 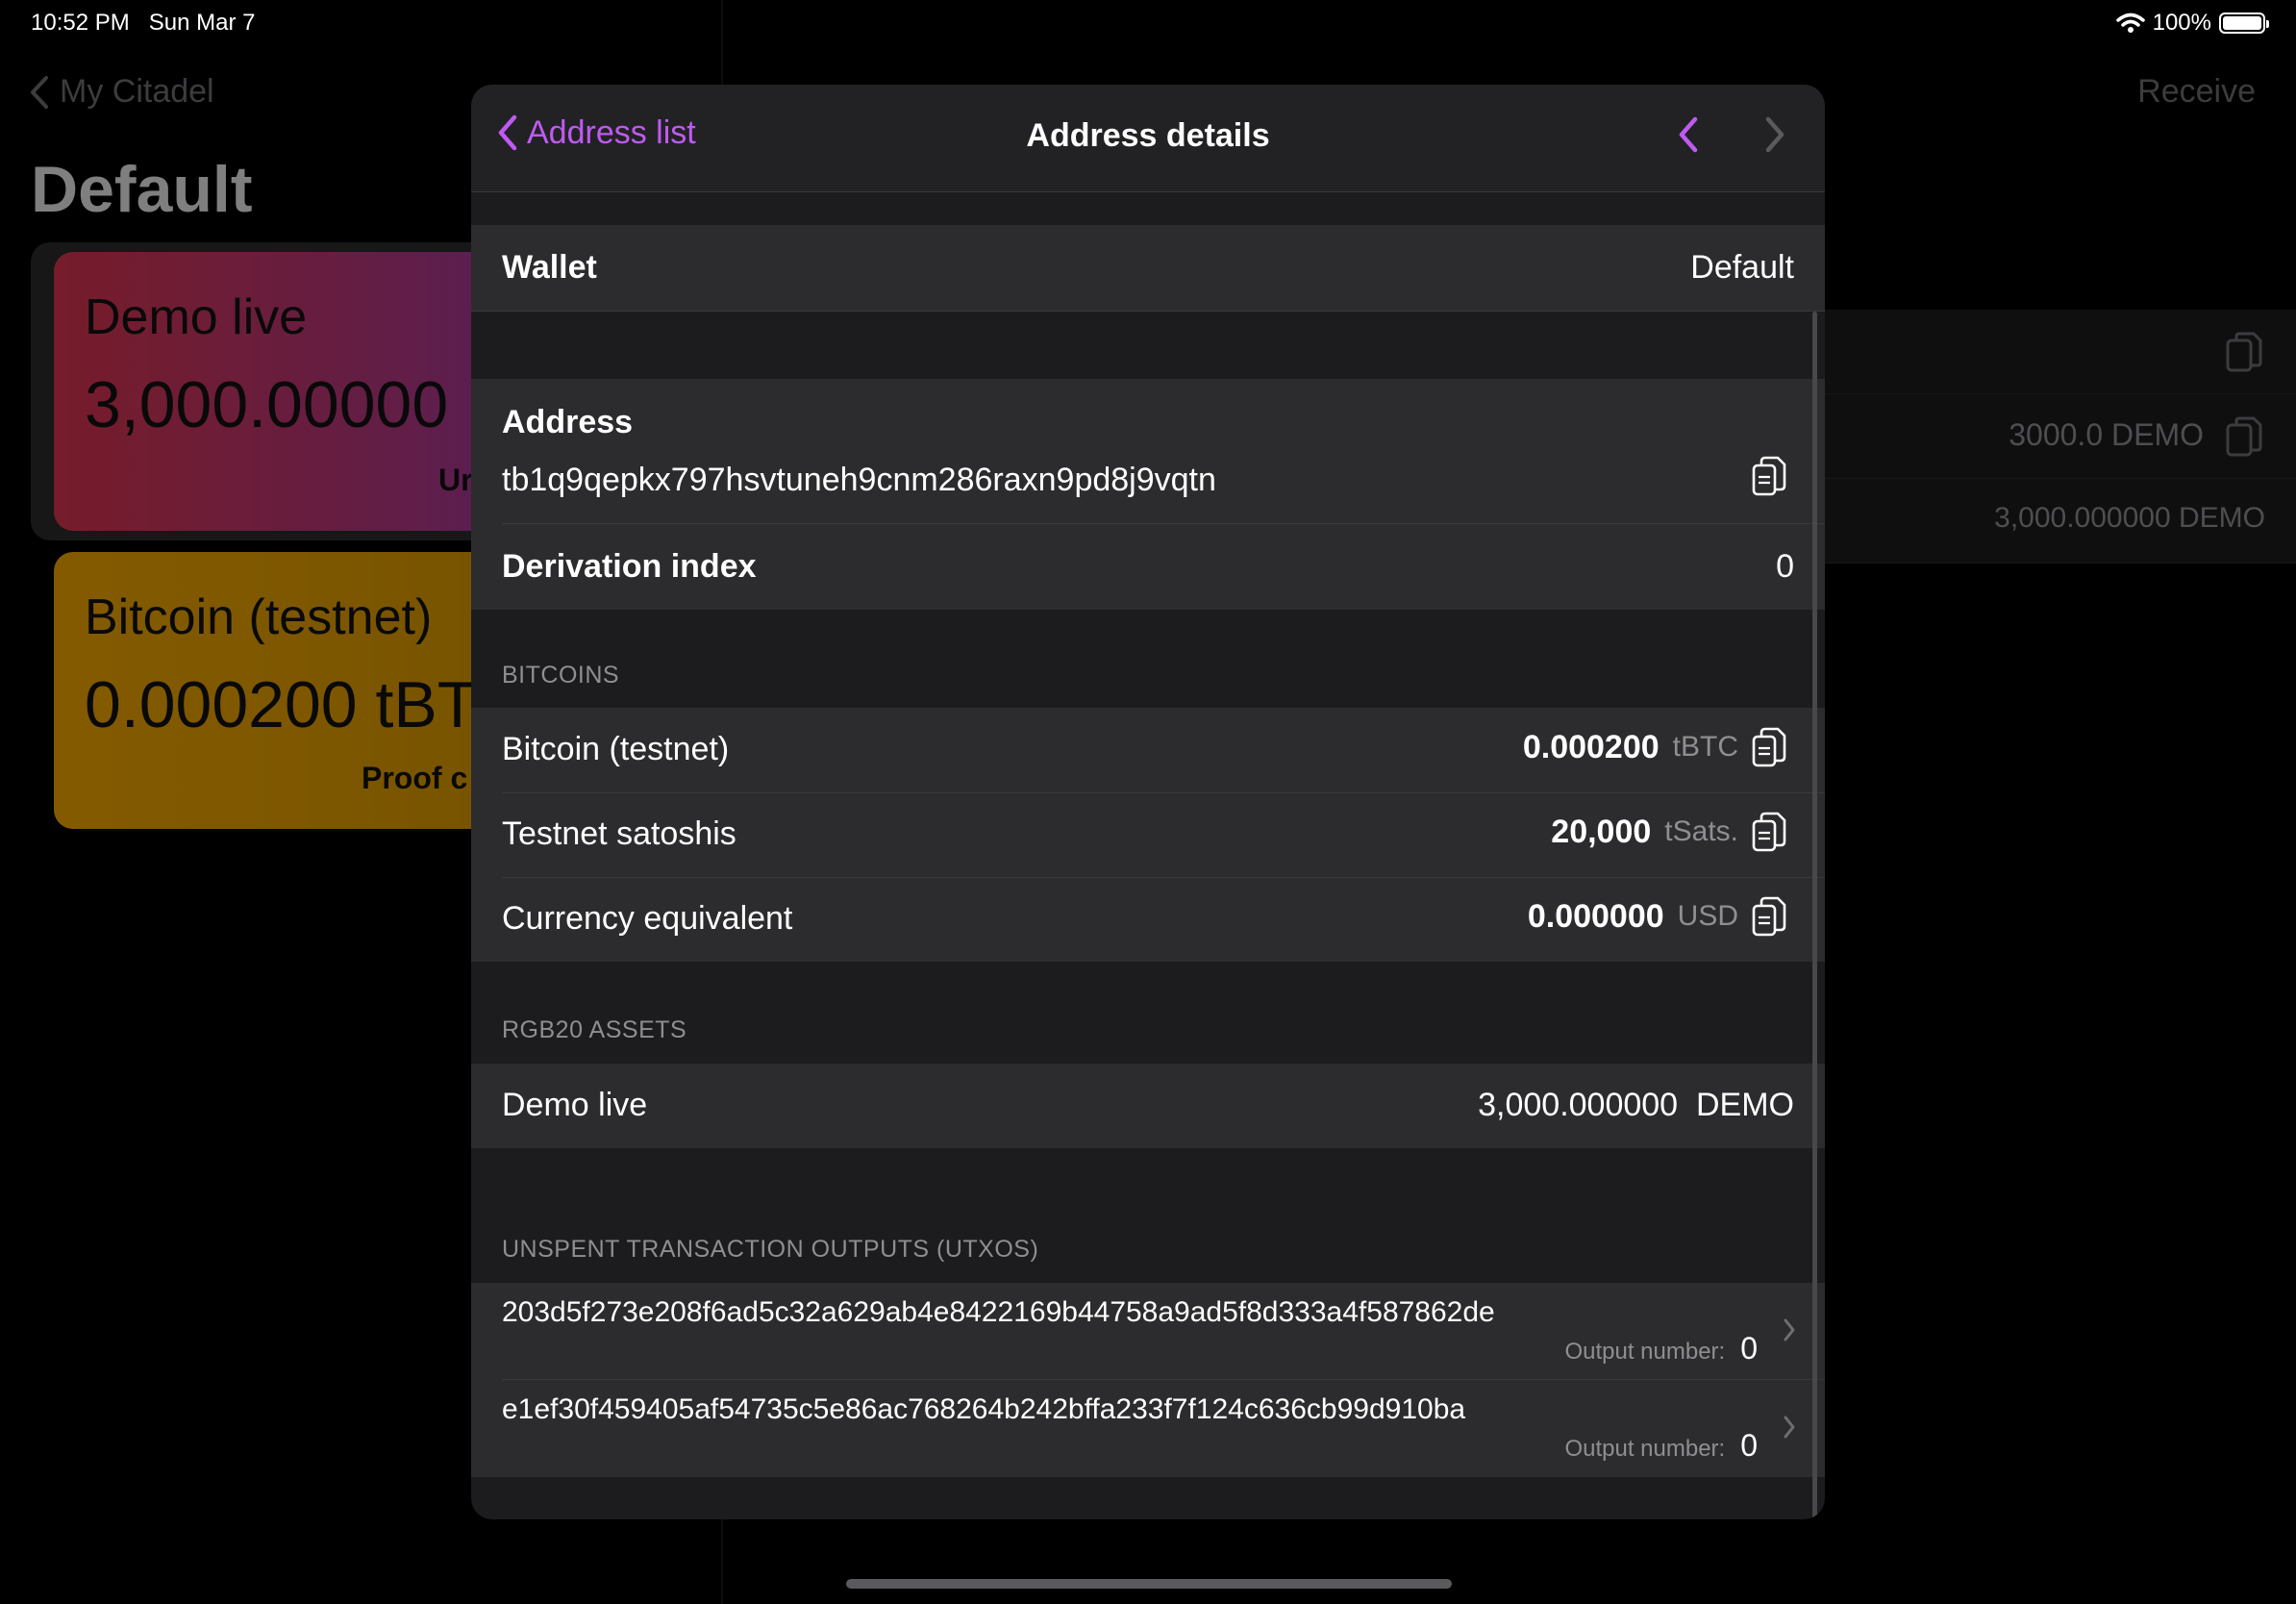 I want to click on asset-balance: 3,000.000000 DEMO, so click(x=1636, y=1105).